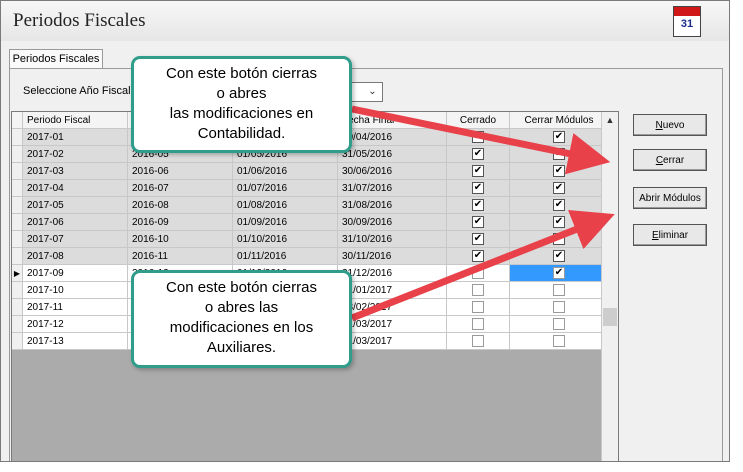  I want to click on arrow-to-cerrar, so click(481, 140).